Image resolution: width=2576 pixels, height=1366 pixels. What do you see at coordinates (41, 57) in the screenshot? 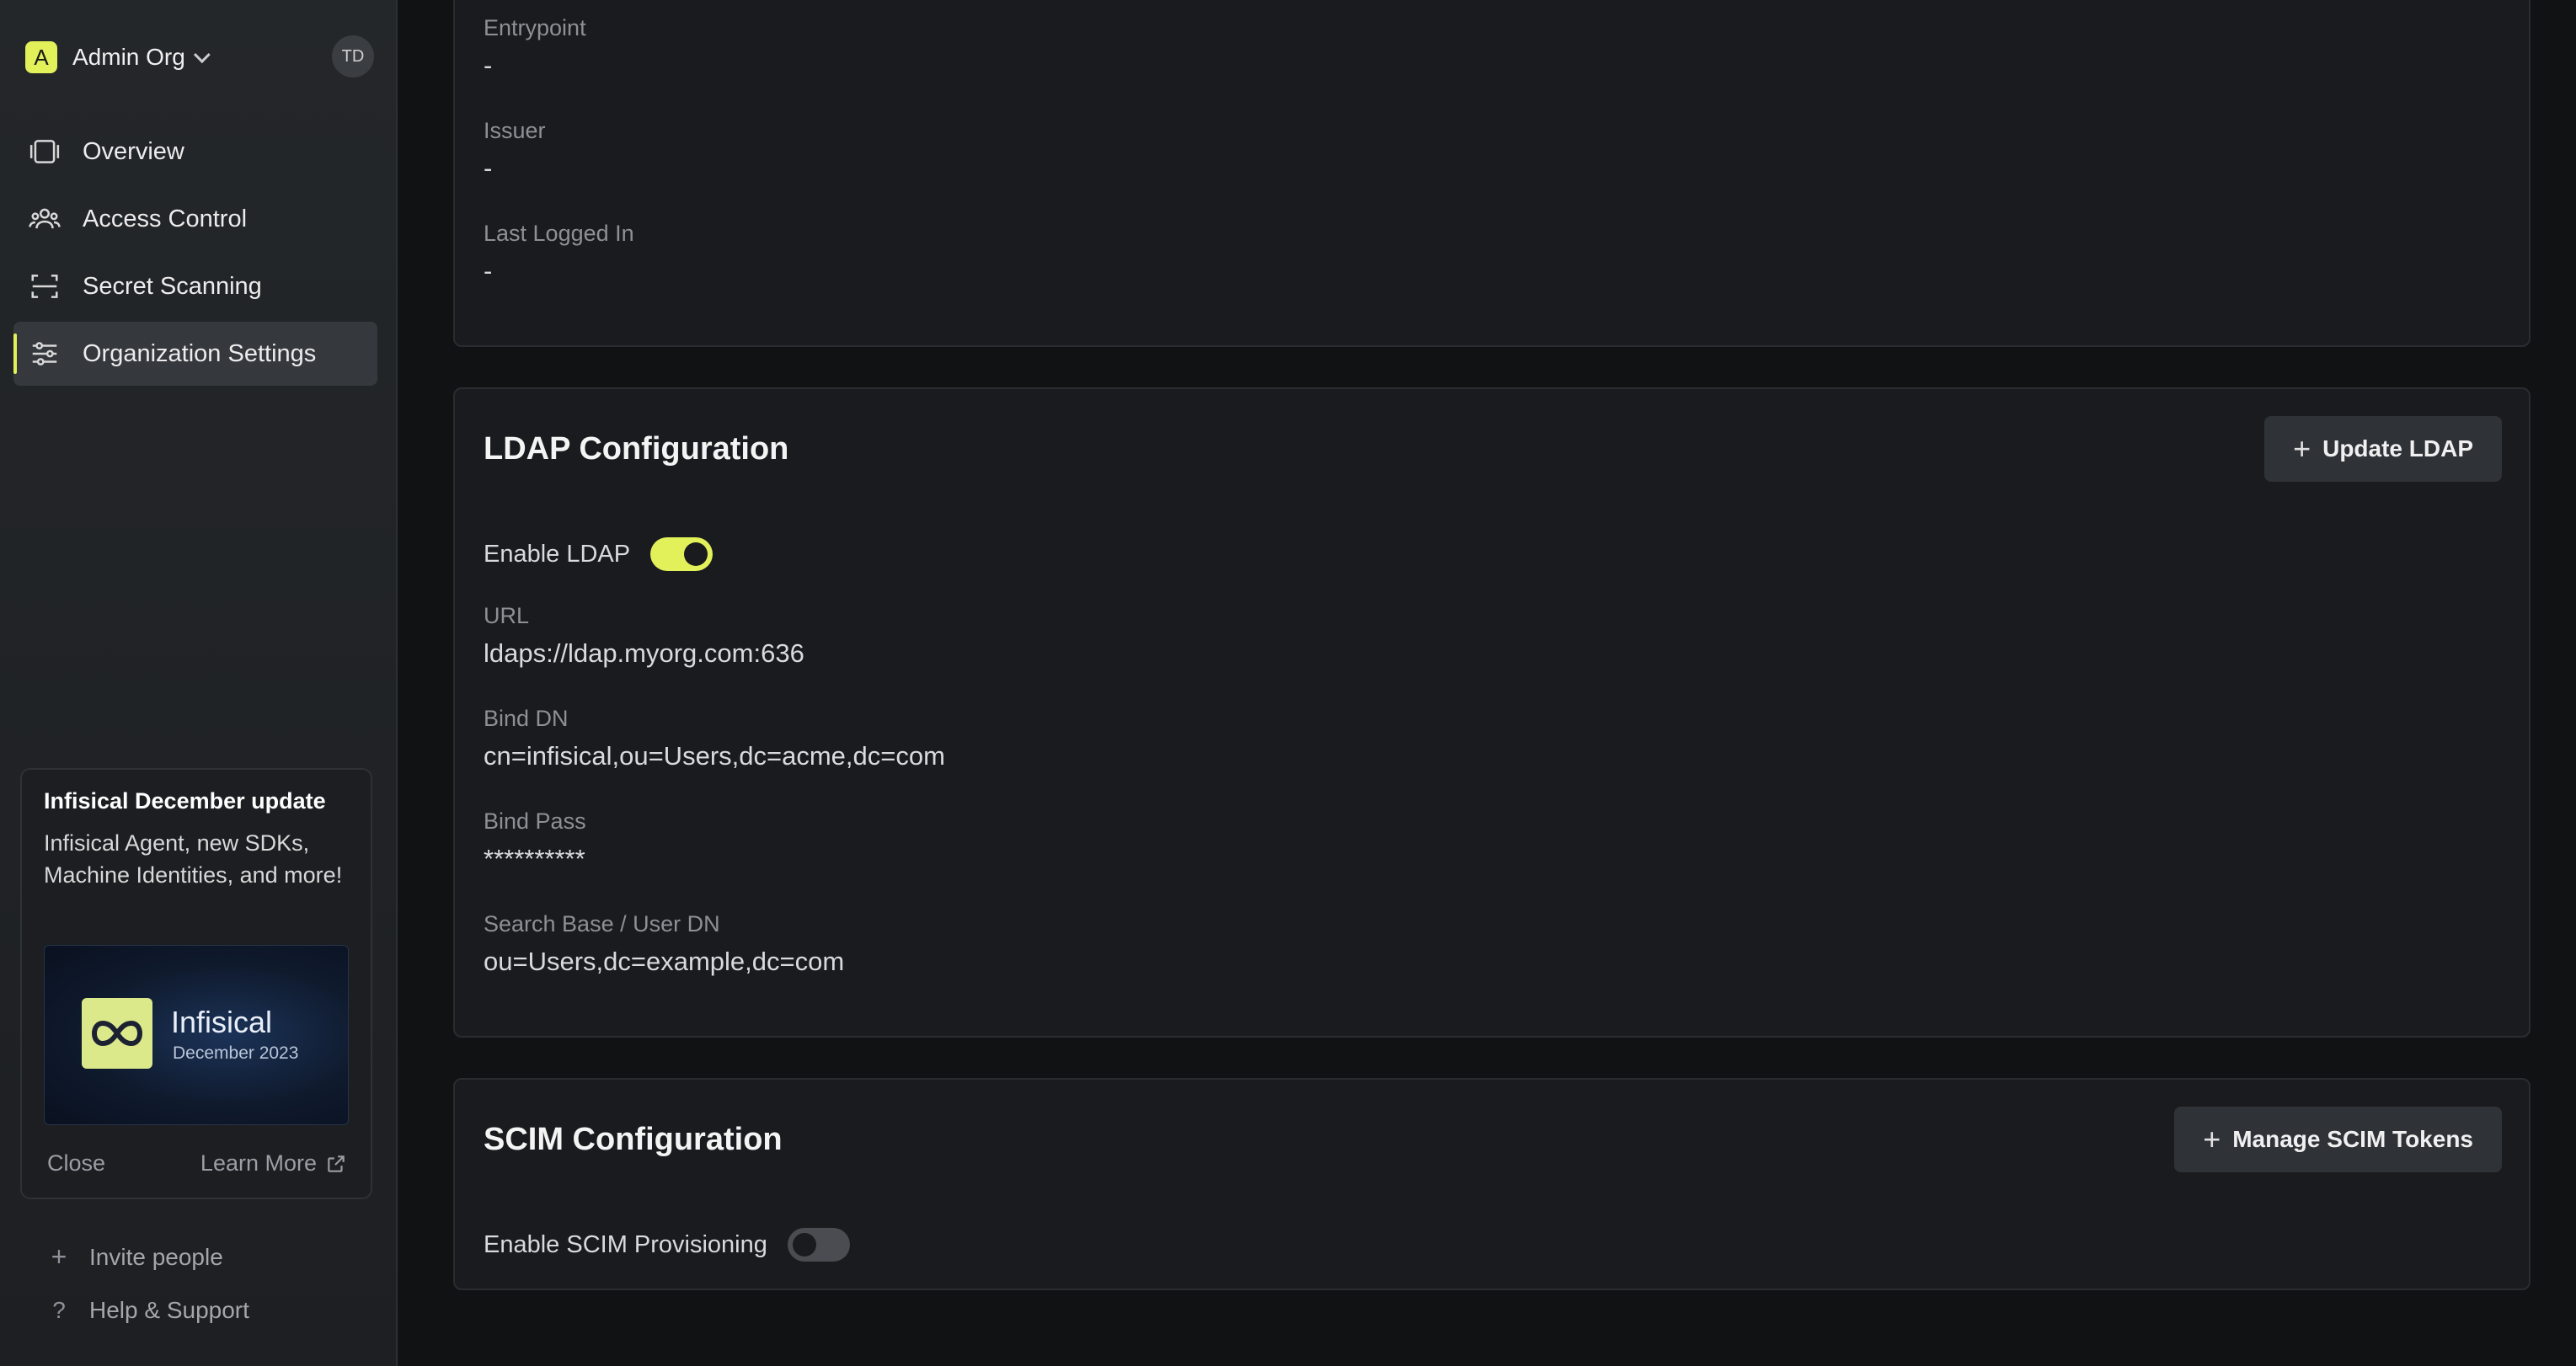
I see `org-badge: A` at bounding box center [41, 57].